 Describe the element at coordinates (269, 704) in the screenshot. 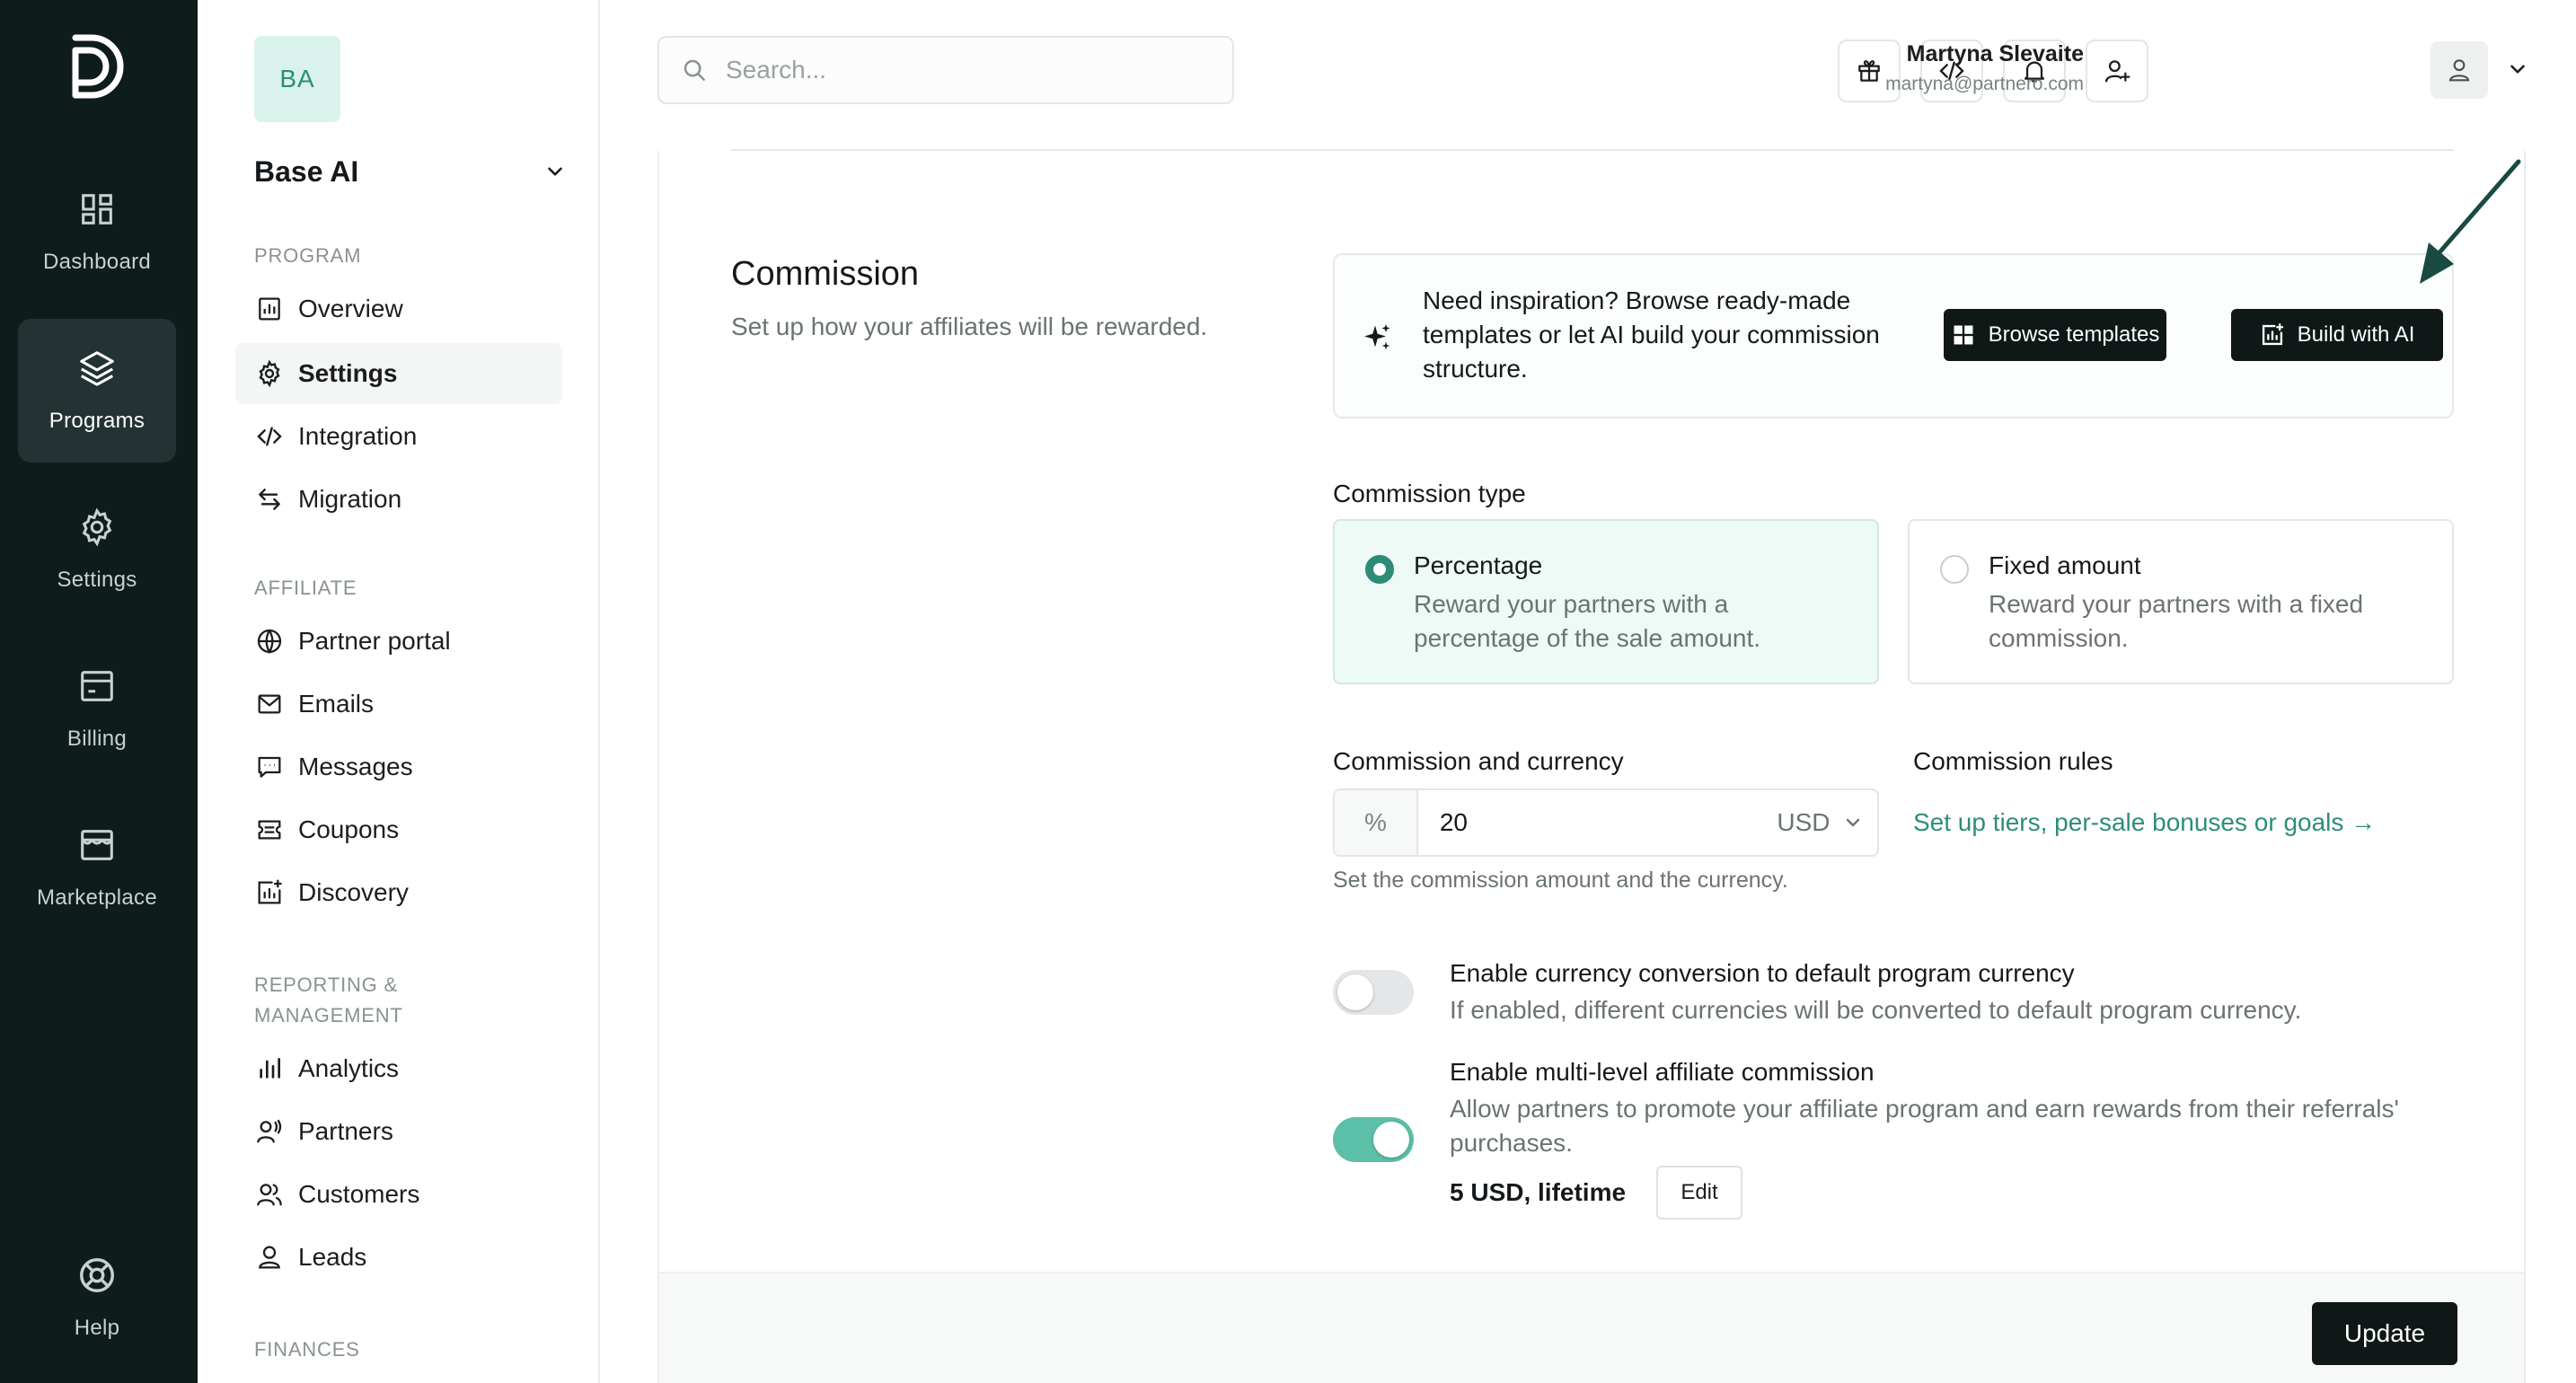

I see `mail-icon` at that location.